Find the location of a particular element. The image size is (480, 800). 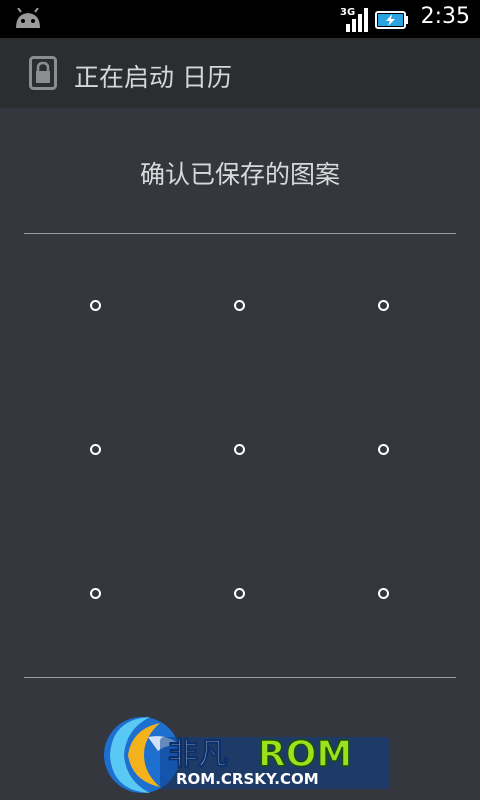

watermark-url: ROM.CRSKY.COM is located at coordinates (247, 779).